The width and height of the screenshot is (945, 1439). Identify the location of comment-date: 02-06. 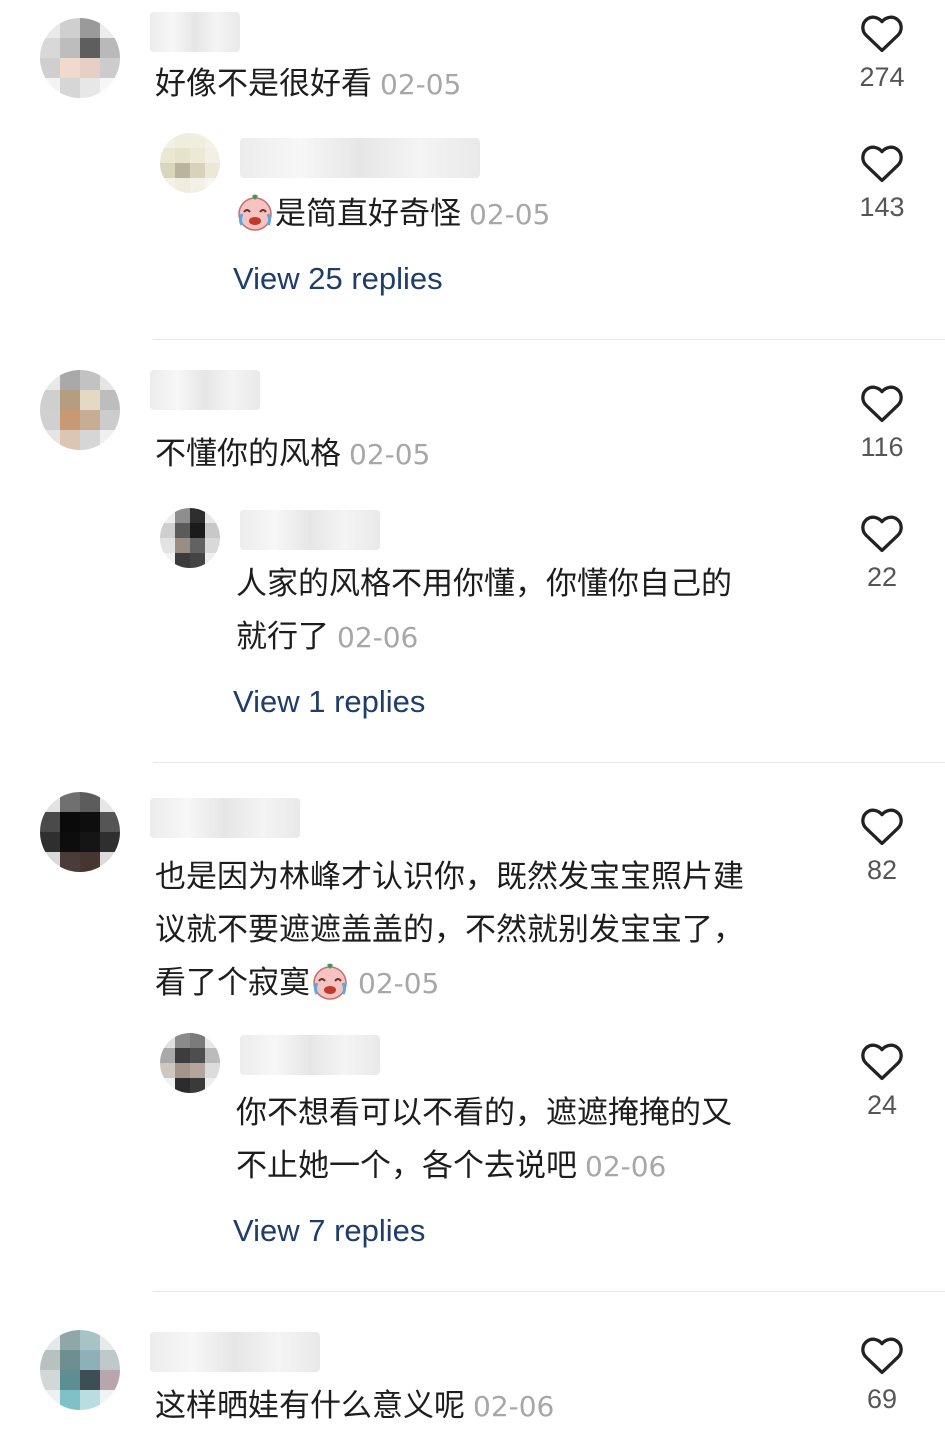
(514, 1406).